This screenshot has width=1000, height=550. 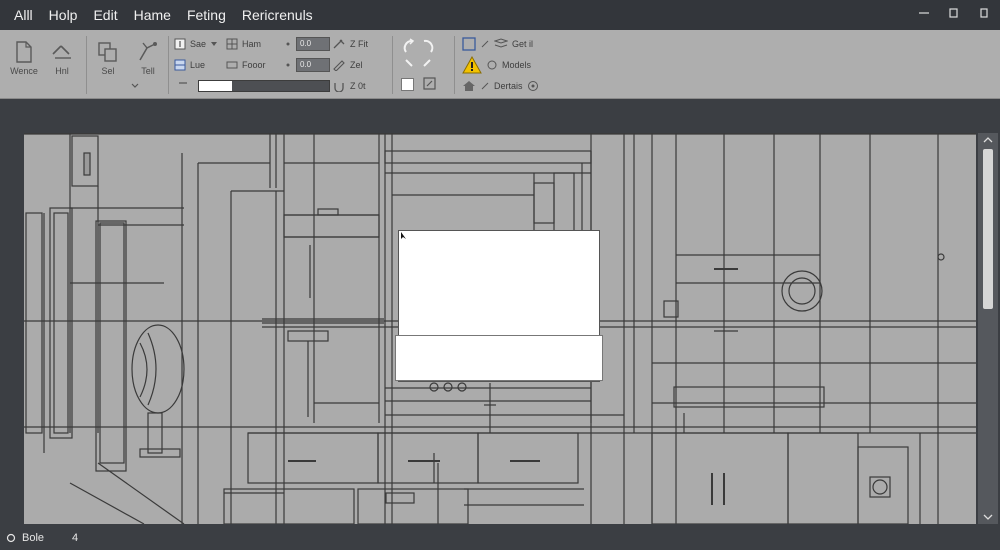 What do you see at coordinates (313, 44) in the screenshot?
I see `value-field-1: 0.0` at bounding box center [313, 44].